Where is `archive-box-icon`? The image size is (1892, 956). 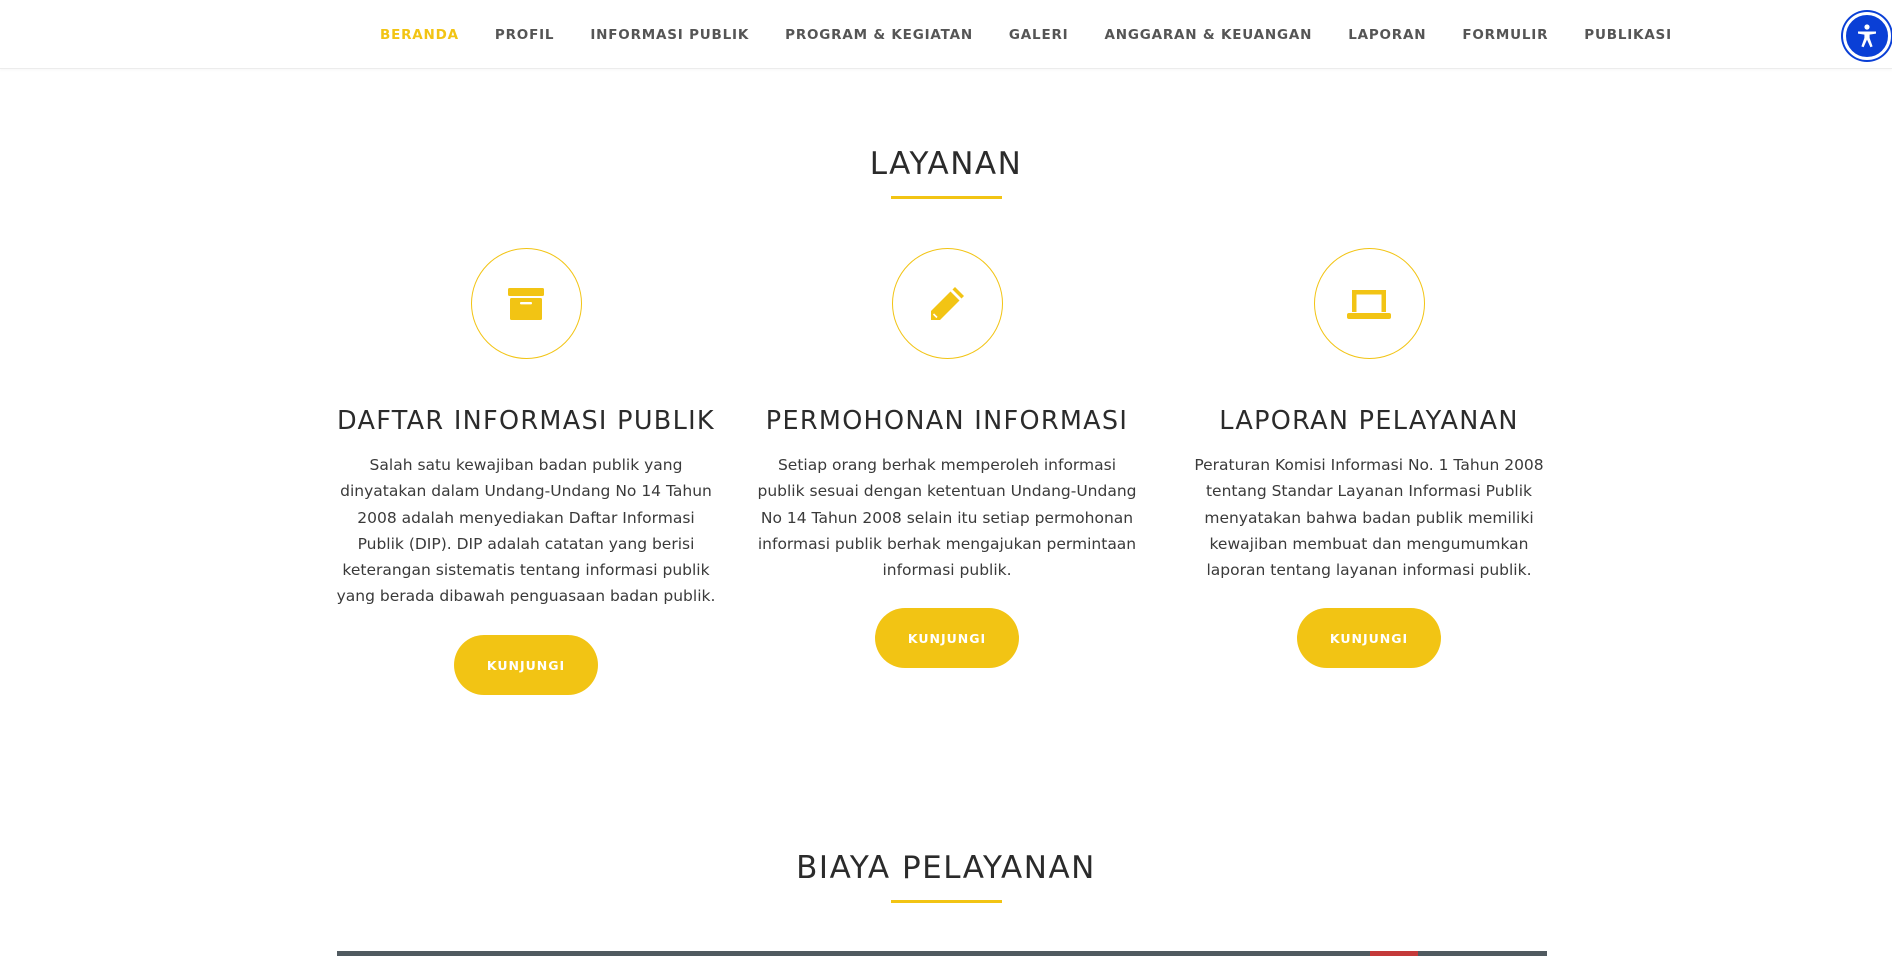
archive-box-icon is located at coordinates (526, 303).